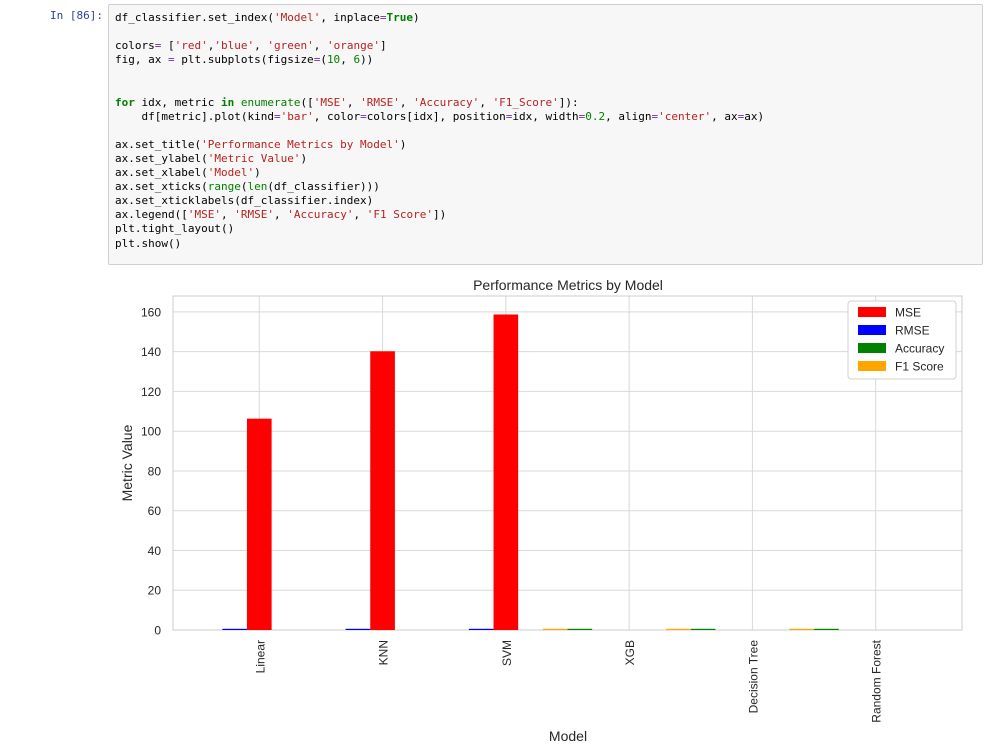  Describe the element at coordinates (912, 331) in the screenshot. I see `legend-label: RMSE` at that location.